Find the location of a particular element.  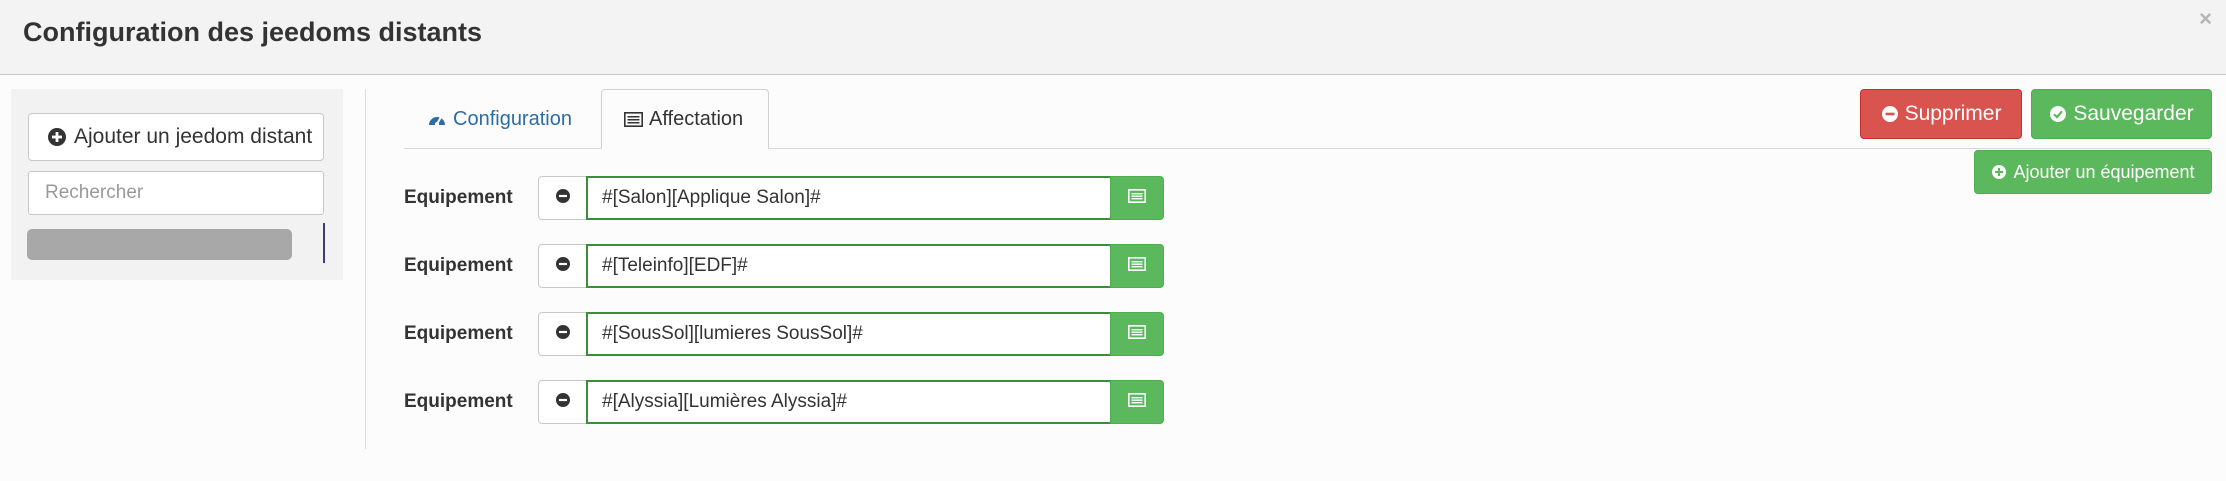

save-button: Sauvegarder is located at coordinates (2121, 114).